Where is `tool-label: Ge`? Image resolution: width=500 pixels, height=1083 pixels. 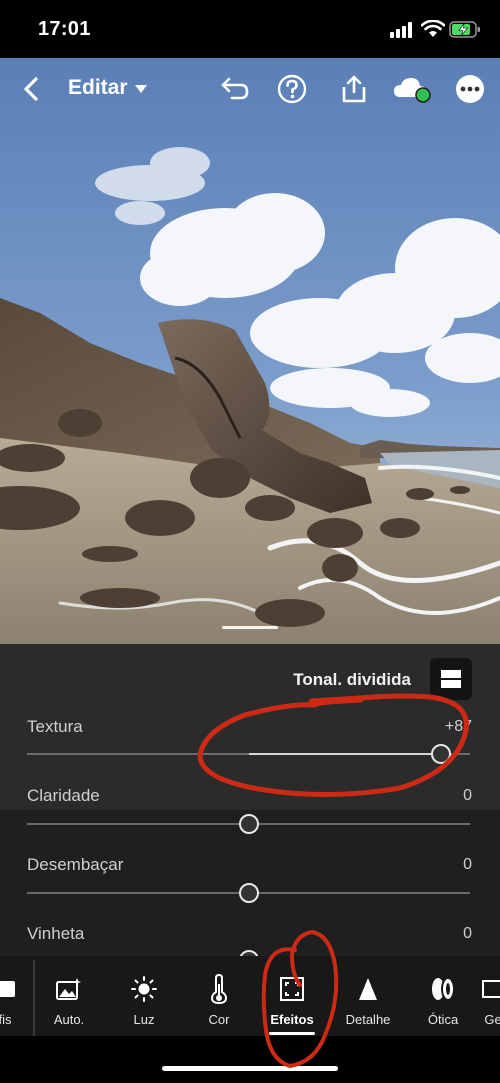
tool-label: Ge is located at coordinates (492, 1019).